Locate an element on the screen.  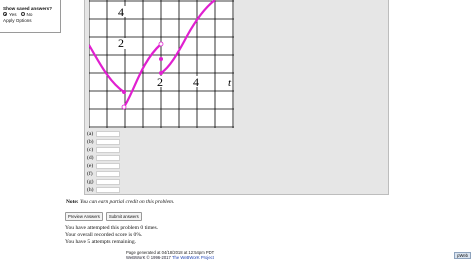
answer-blanks: (a) (b) (c) (d) (e) (f) (g) (h) is located at coordinates (103, 162).